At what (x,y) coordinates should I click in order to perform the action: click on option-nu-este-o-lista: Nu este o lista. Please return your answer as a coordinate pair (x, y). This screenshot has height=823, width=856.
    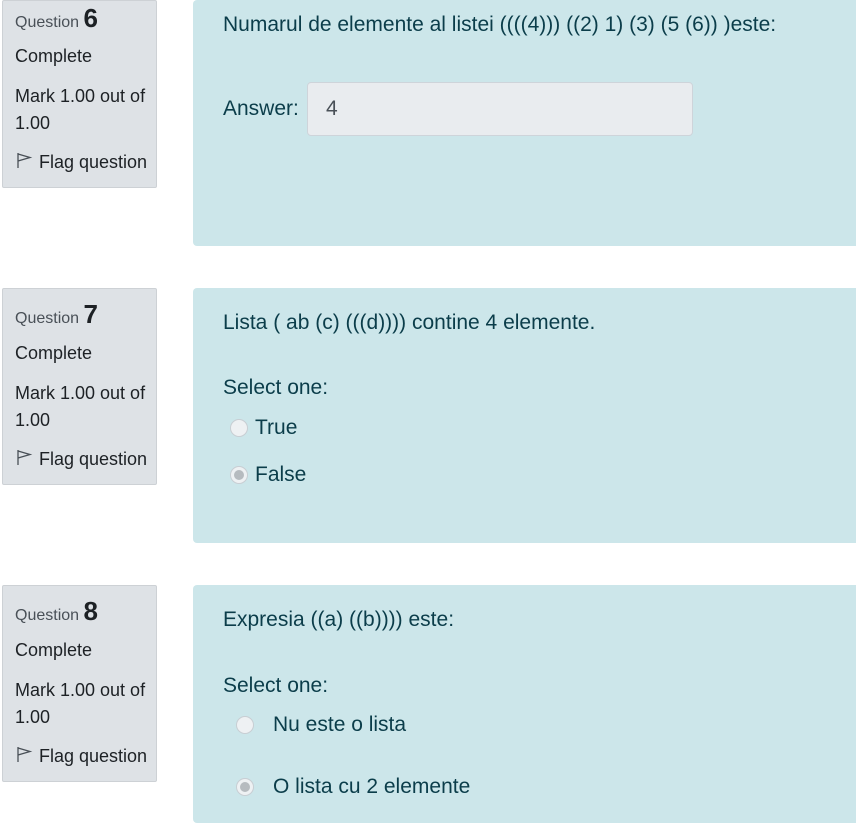
    Looking at the image, I should click on (321, 725).